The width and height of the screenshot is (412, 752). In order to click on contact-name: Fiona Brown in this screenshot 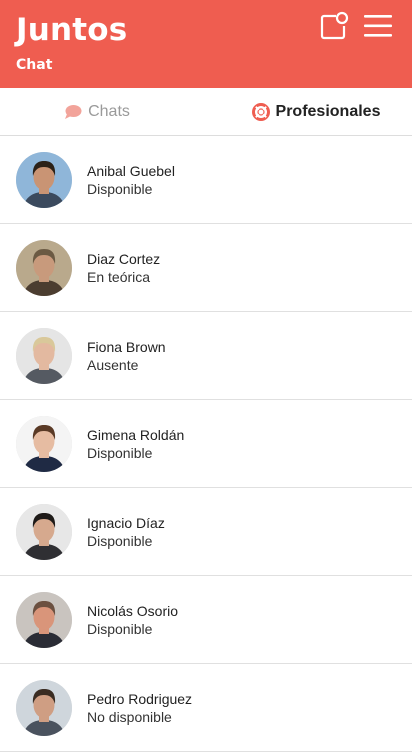, I will do `click(126, 347)`.